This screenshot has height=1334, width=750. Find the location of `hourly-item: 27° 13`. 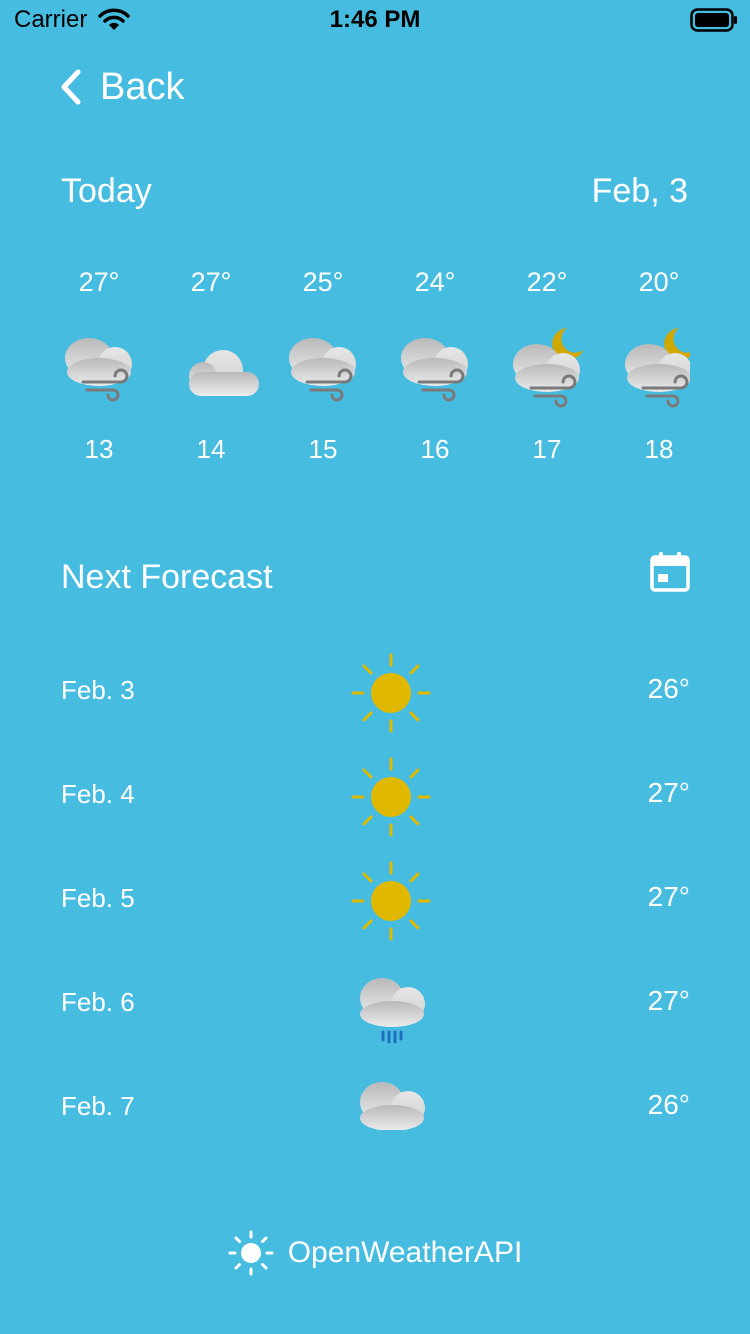

hourly-item: 27° 13 is located at coordinates (99, 364).